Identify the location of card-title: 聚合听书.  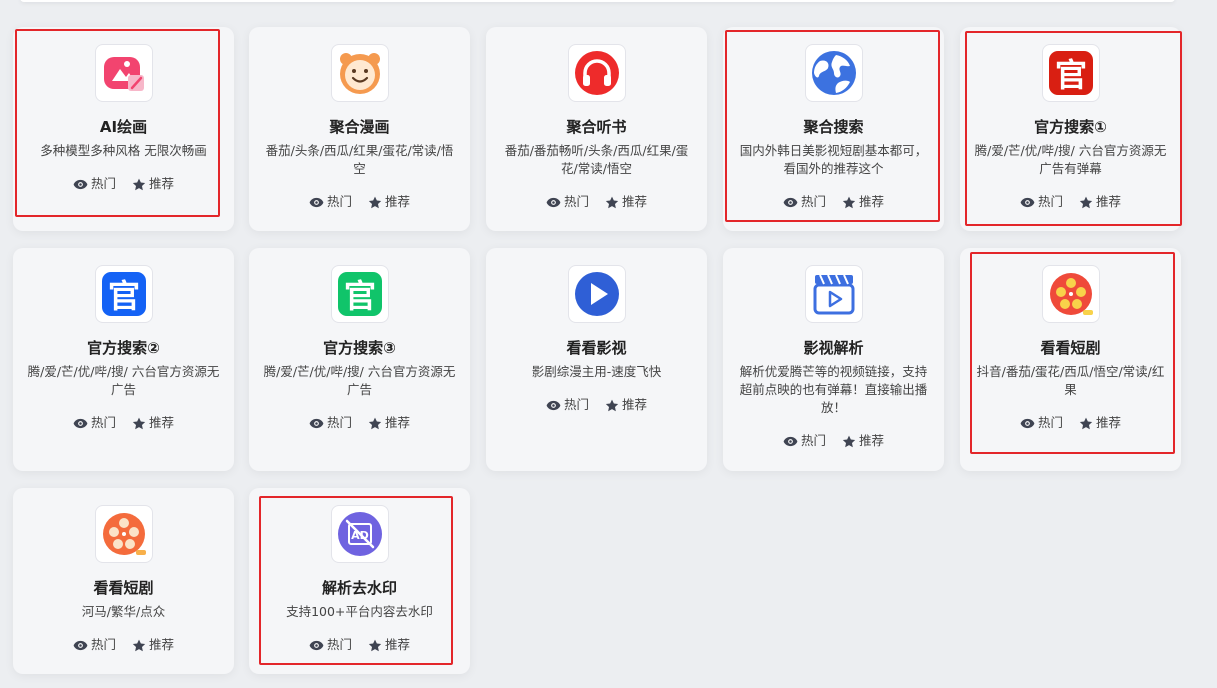
(596, 127).